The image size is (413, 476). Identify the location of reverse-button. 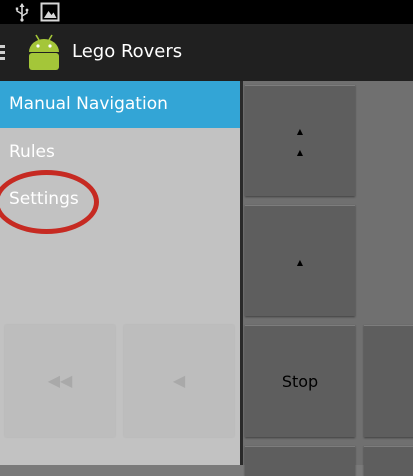
(300, 461).